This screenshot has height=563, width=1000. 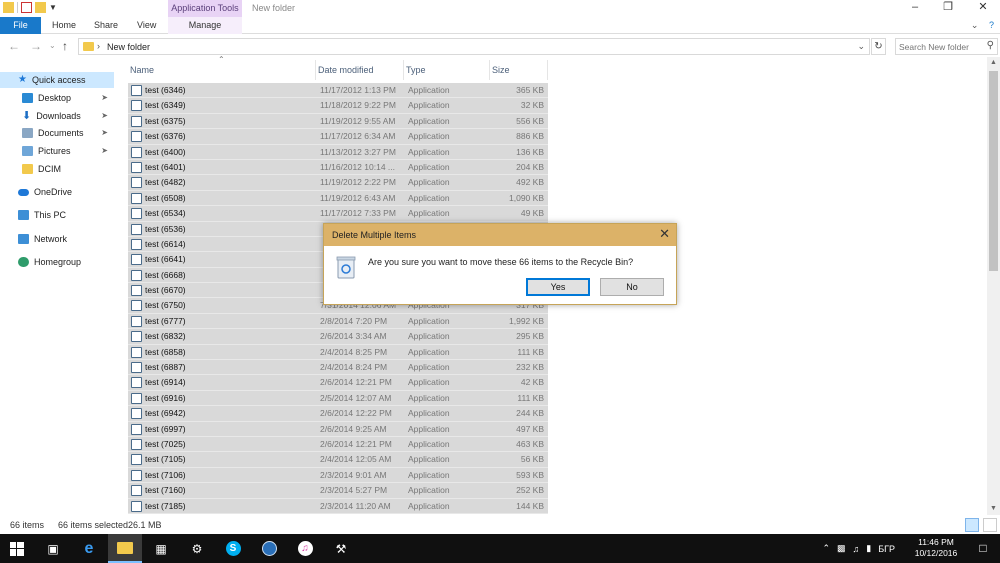 I want to click on selection-count: 66 items selected, so click(x=93, y=525).